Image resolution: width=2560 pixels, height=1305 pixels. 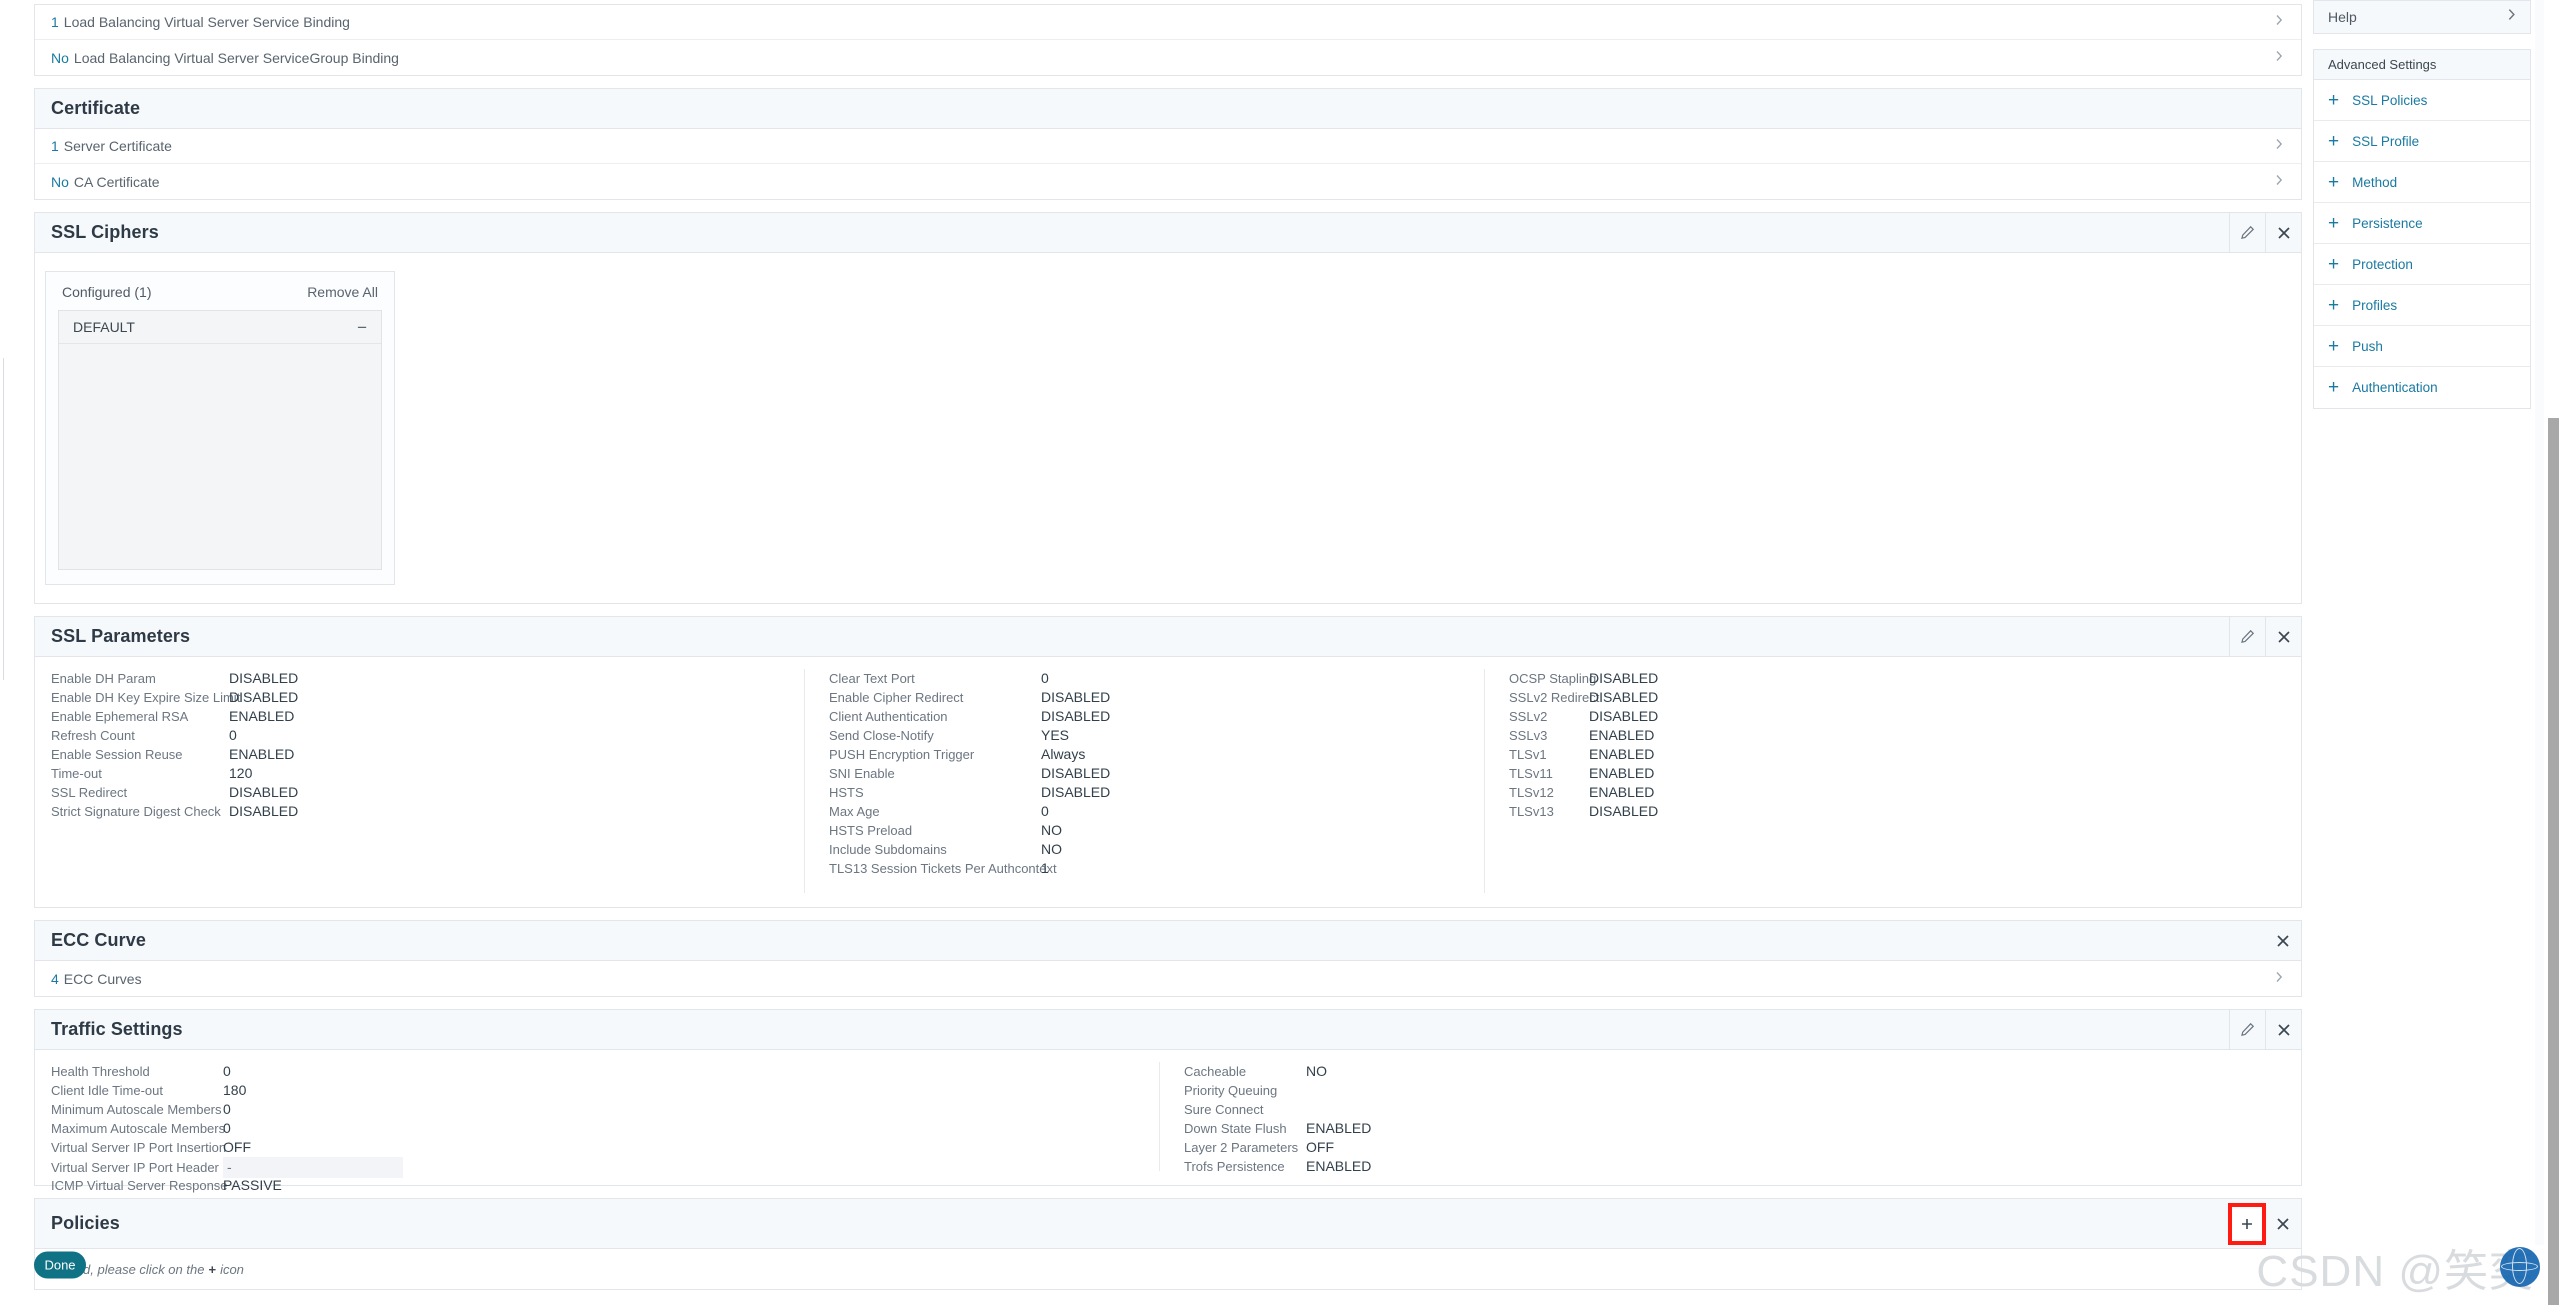 What do you see at coordinates (596, 1147) in the screenshot?
I see `param-row: Virtual Server IP Port Insertion OFF` at bounding box center [596, 1147].